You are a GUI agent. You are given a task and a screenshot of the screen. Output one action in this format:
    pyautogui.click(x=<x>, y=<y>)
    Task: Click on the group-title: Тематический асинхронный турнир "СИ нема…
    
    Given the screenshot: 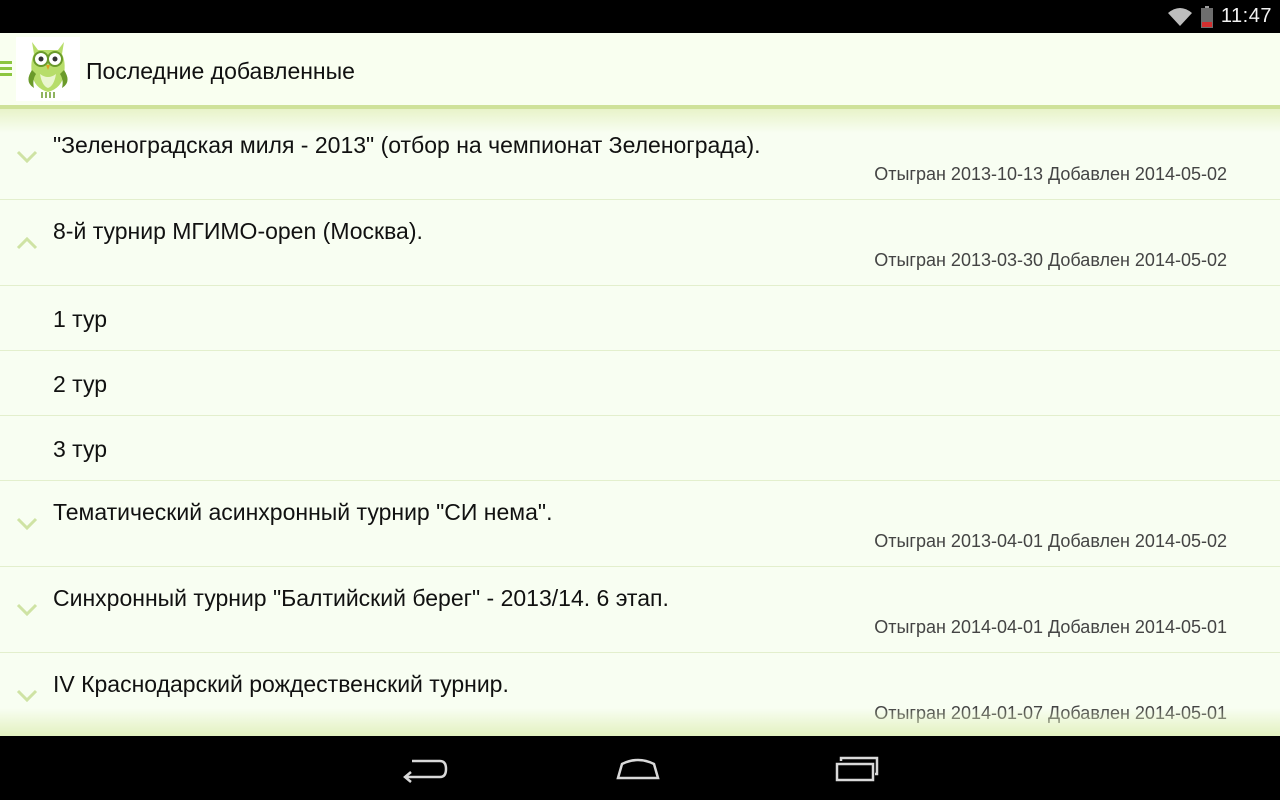 What is the action you would take?
    pyautogui.click(x=303, y=512)
    